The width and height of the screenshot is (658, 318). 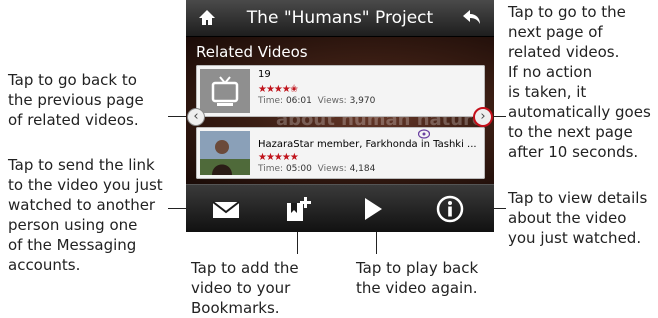 What do you see at coordinates (567, 218) in the screenshot?
I see `callout-line: about the video` at bounding box center [567, 218].